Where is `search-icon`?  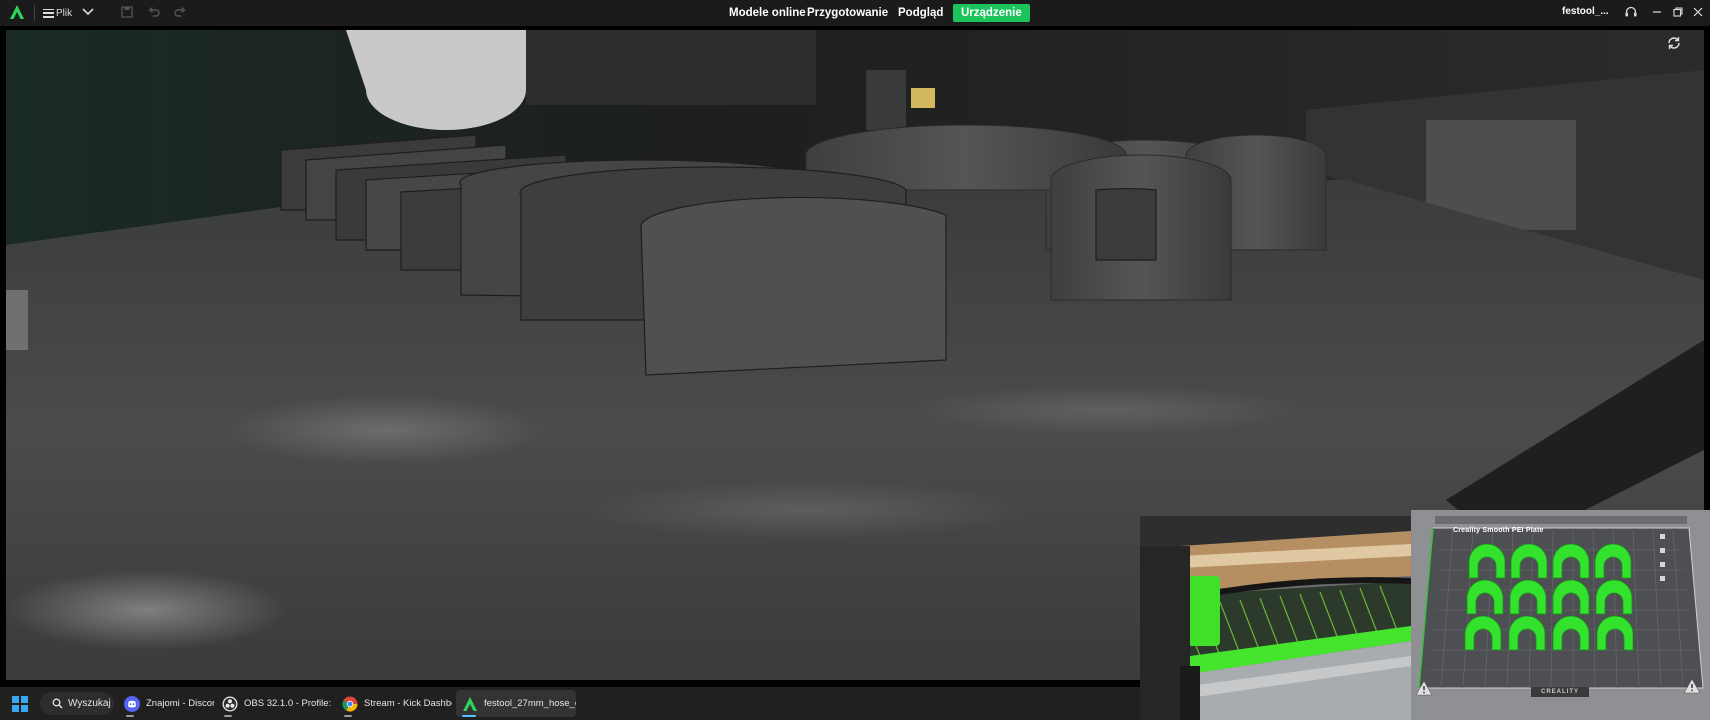 search-icon is located at coordinates (57, 703).